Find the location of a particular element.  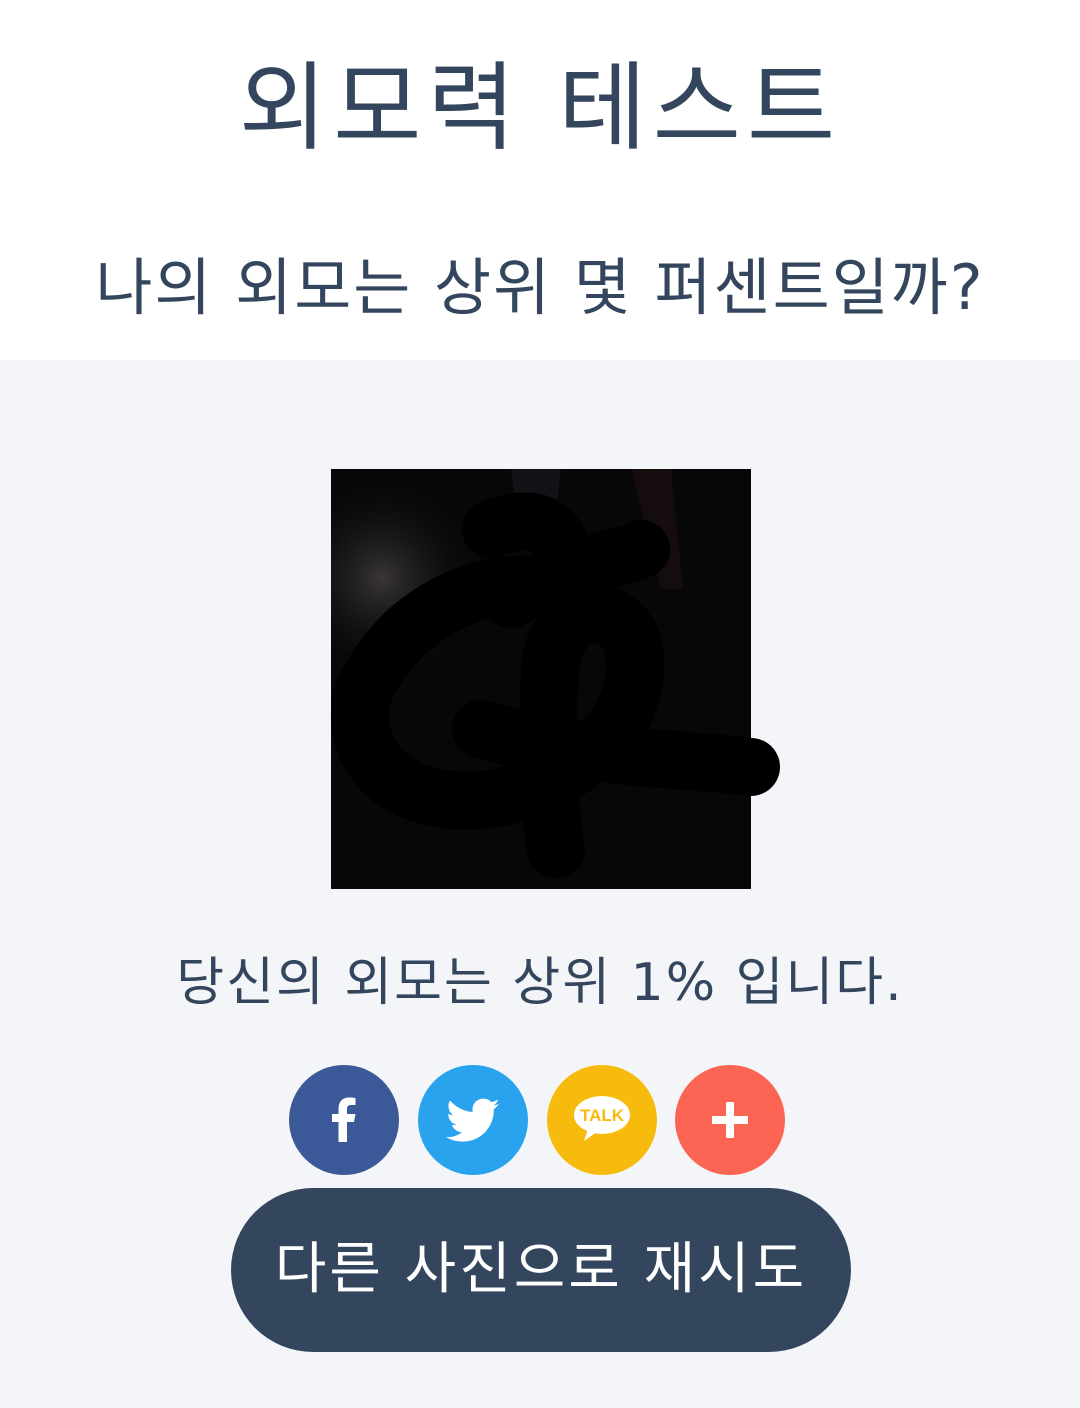

twitter-icon is located at coordinates (472, 1120).